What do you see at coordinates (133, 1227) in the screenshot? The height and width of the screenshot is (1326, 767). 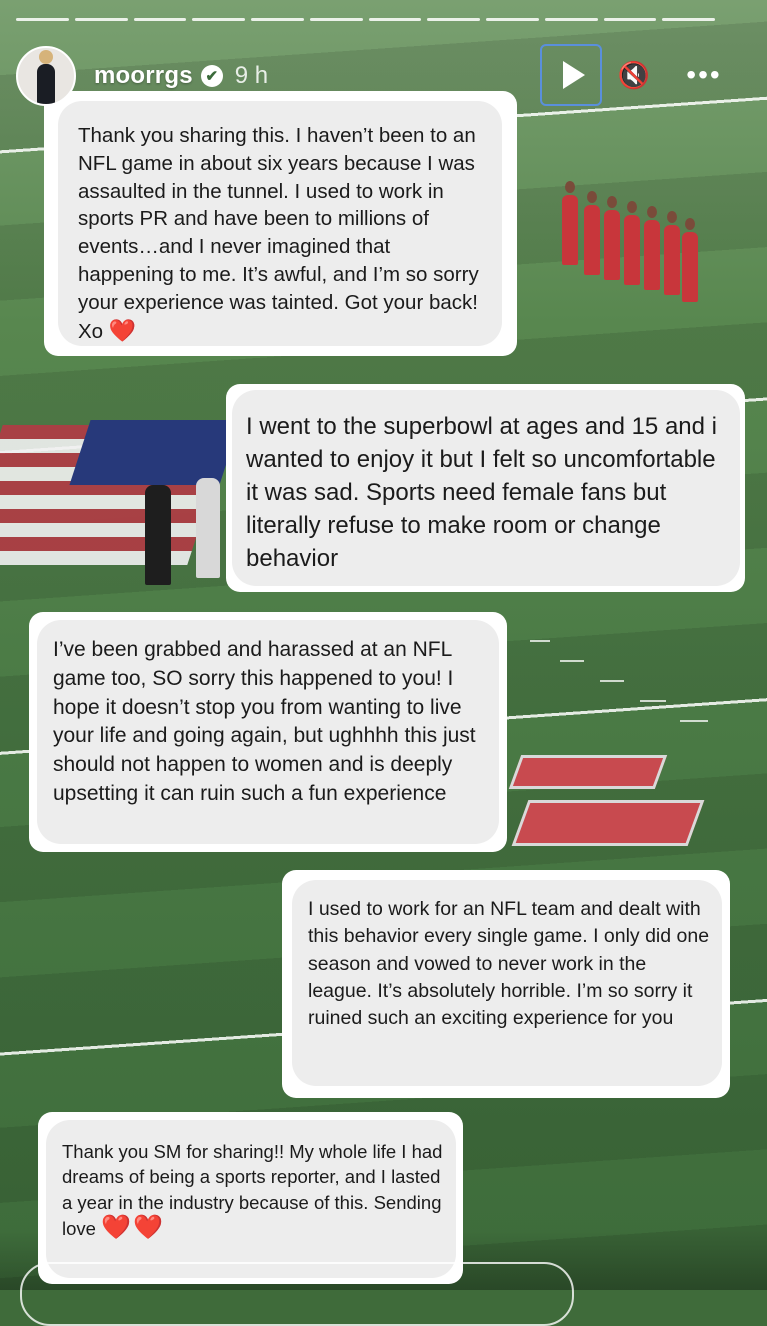 I see `heart-emoji: ❤️❤️` at bounding box center [133, 1227].